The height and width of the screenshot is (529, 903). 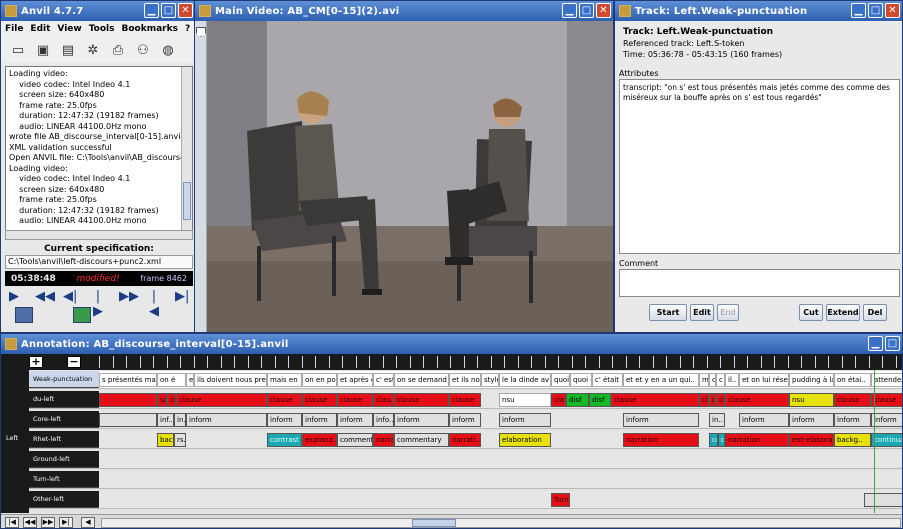 What do you see at coordinates (48, 522) in the screenshot?
I see `next-icon: ▶▶` at bounding box center [48, 522].